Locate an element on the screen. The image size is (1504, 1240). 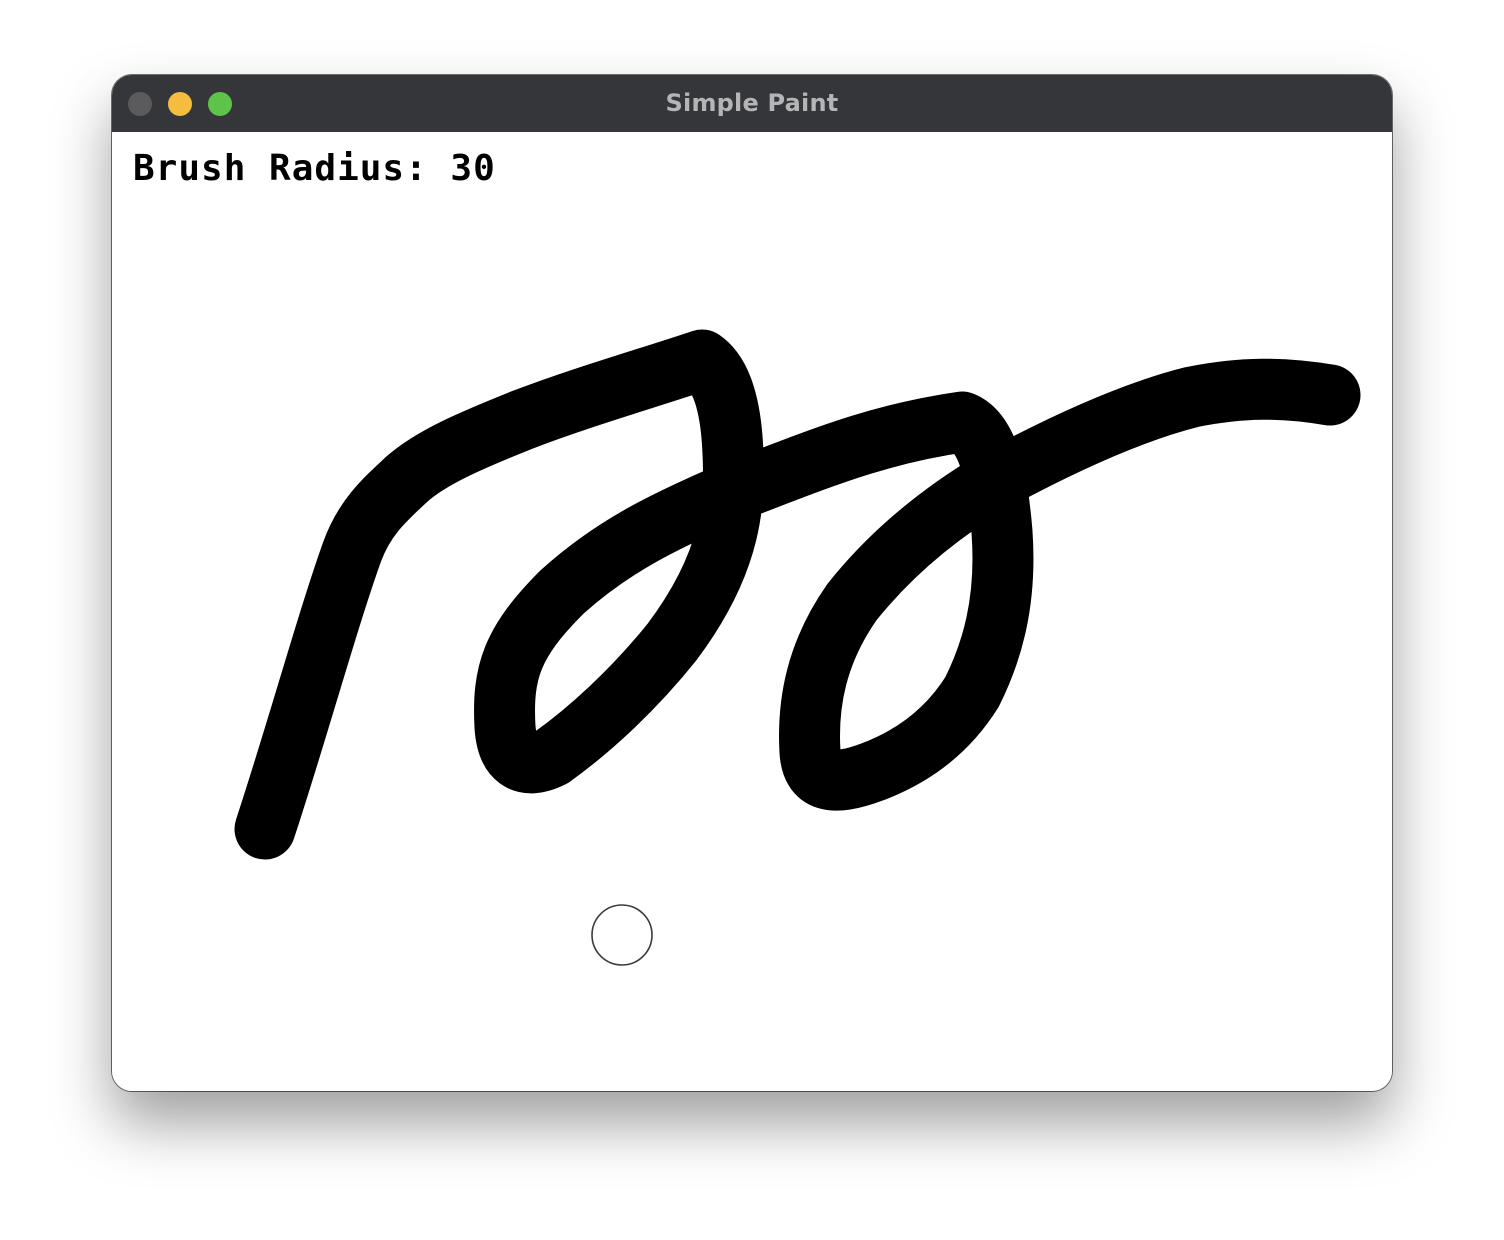
title-bar: Simple Paint is located at coordinates (752, 103).